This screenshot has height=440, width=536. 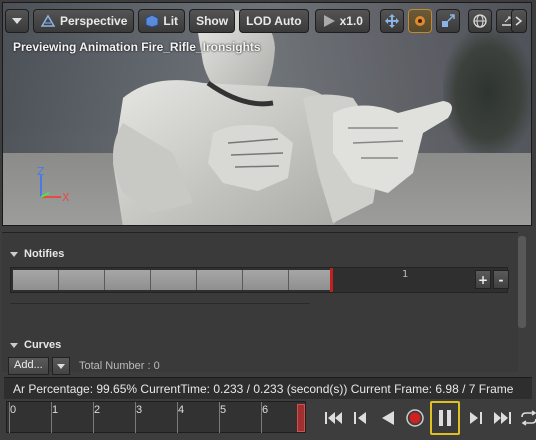 I want to click on loop-button, so click(x=526, y=418).